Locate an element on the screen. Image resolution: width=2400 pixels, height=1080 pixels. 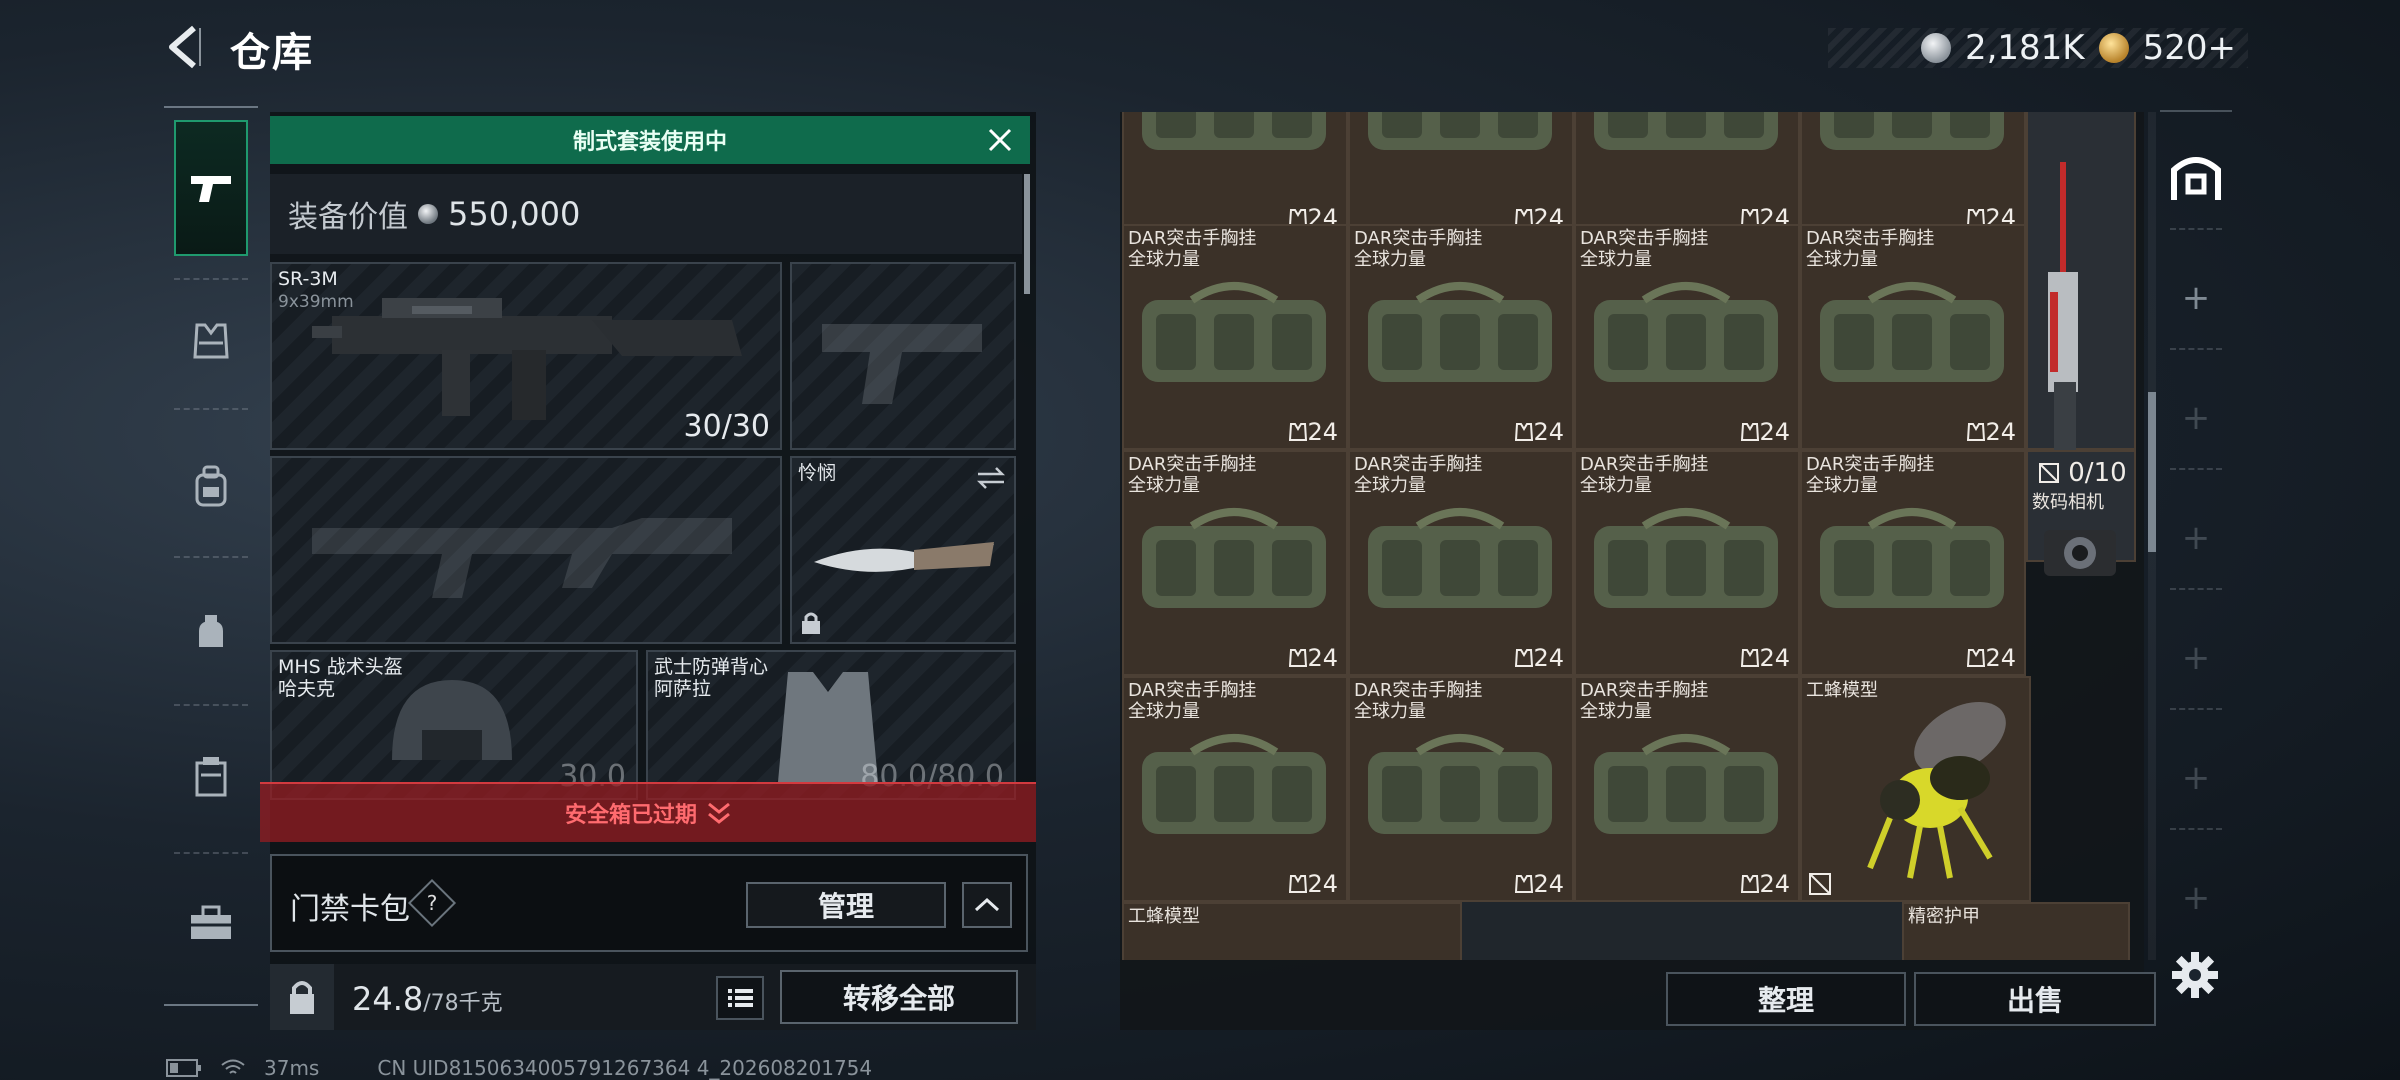
swap-icon is located at coordinates (991, 478).